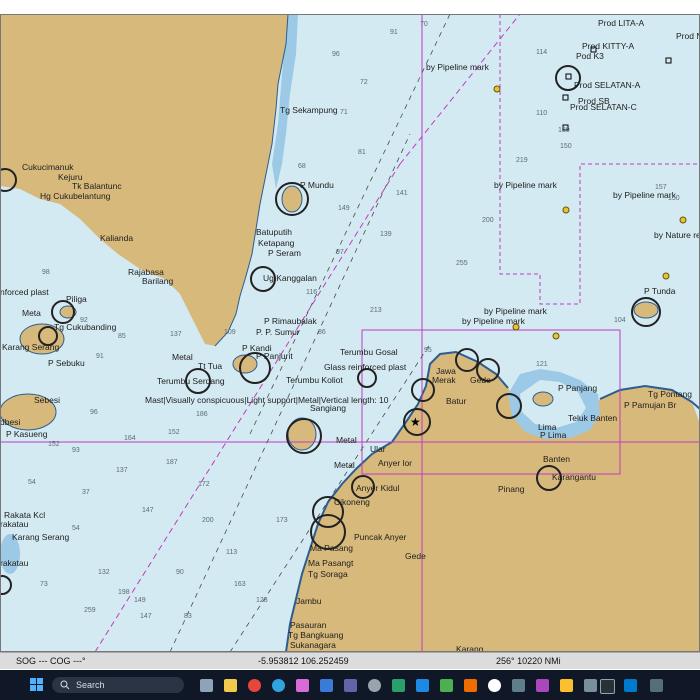  I want to click on depth-sounding: 91, so click(100, 356).